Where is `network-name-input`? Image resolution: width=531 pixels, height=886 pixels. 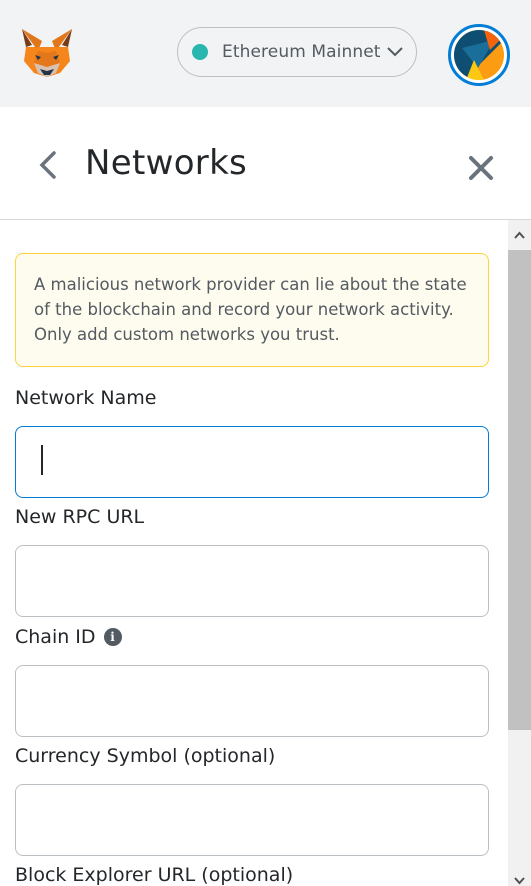
network-name-input is located at coordinates (252, 462).